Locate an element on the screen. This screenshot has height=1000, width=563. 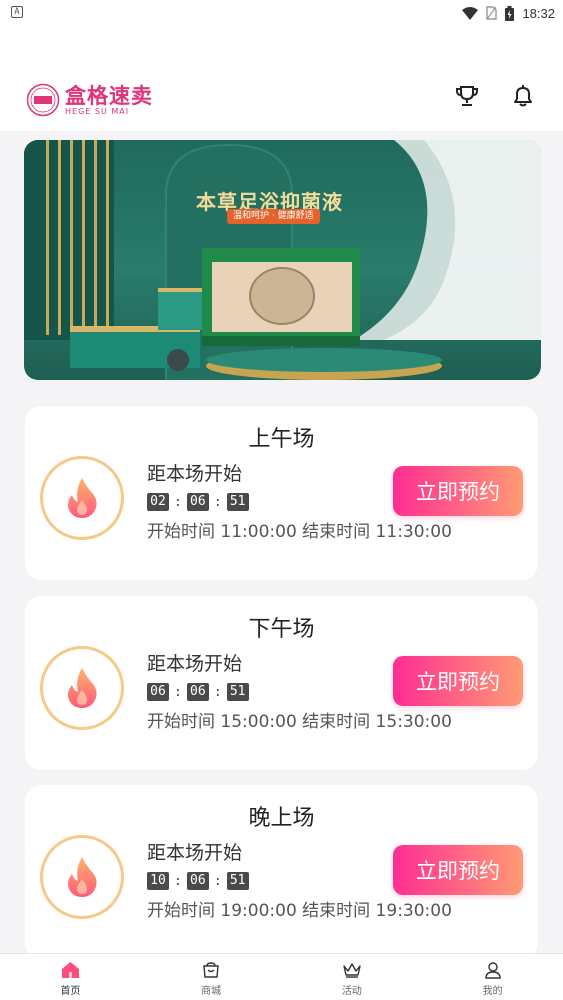
bottom-tab-bar: 首页 商城 活动 我的 is located at coordinates (281, 976).